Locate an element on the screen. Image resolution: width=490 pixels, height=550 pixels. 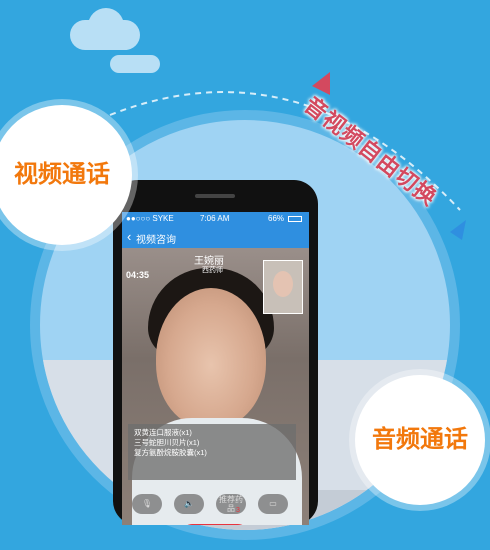
mute-button: 🎙 is located at coordinates (147, 504).